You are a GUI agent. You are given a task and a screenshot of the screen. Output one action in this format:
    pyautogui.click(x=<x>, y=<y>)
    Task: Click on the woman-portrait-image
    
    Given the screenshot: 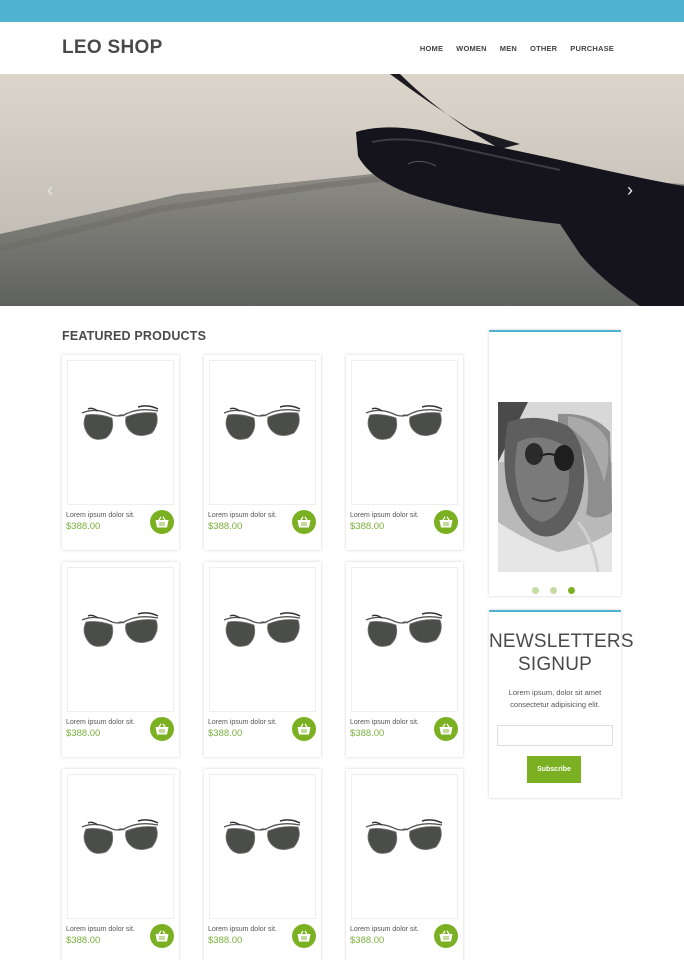 What is the action you would take?
    pyautogui.click(x=555, y=487)
    